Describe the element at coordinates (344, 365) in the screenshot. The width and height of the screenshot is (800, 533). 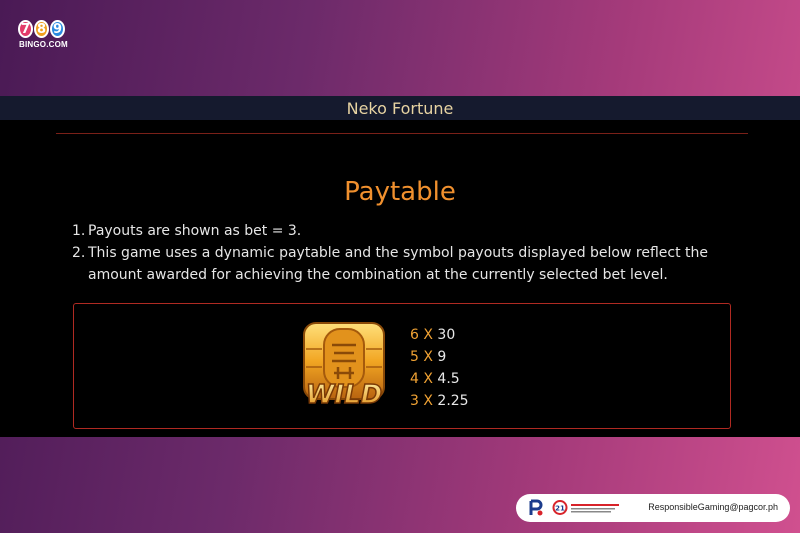
I see `wild-coin-icon: WILD` at that location.